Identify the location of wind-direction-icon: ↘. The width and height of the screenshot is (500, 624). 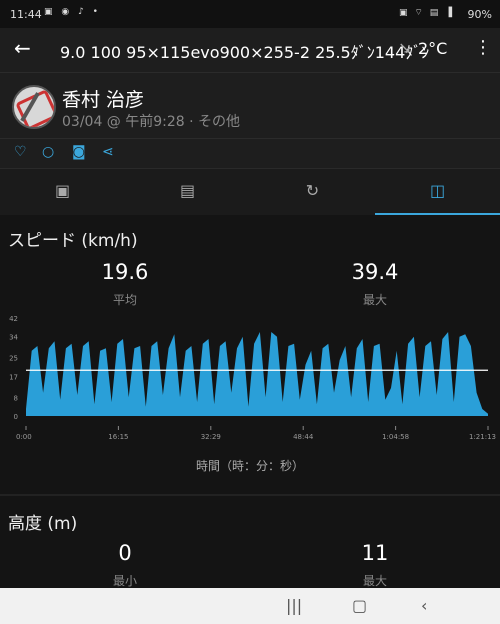
(405, 47).